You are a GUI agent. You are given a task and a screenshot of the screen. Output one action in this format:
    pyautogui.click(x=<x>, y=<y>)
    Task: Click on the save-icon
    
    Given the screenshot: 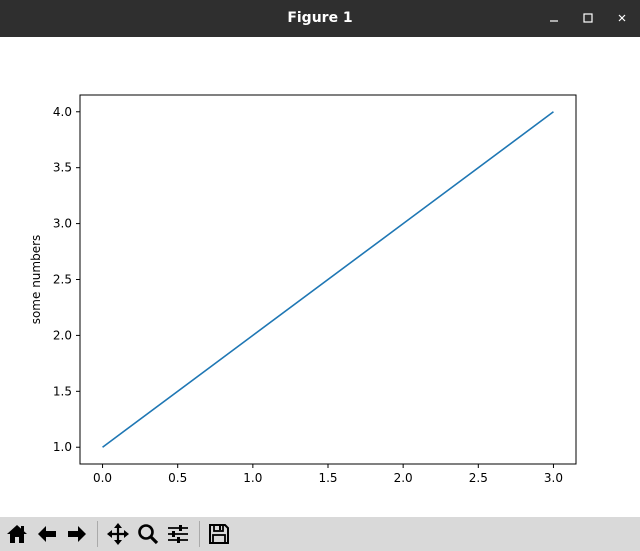 What is the action you would take?
    pyautogui.click(x=218, y=533)
    